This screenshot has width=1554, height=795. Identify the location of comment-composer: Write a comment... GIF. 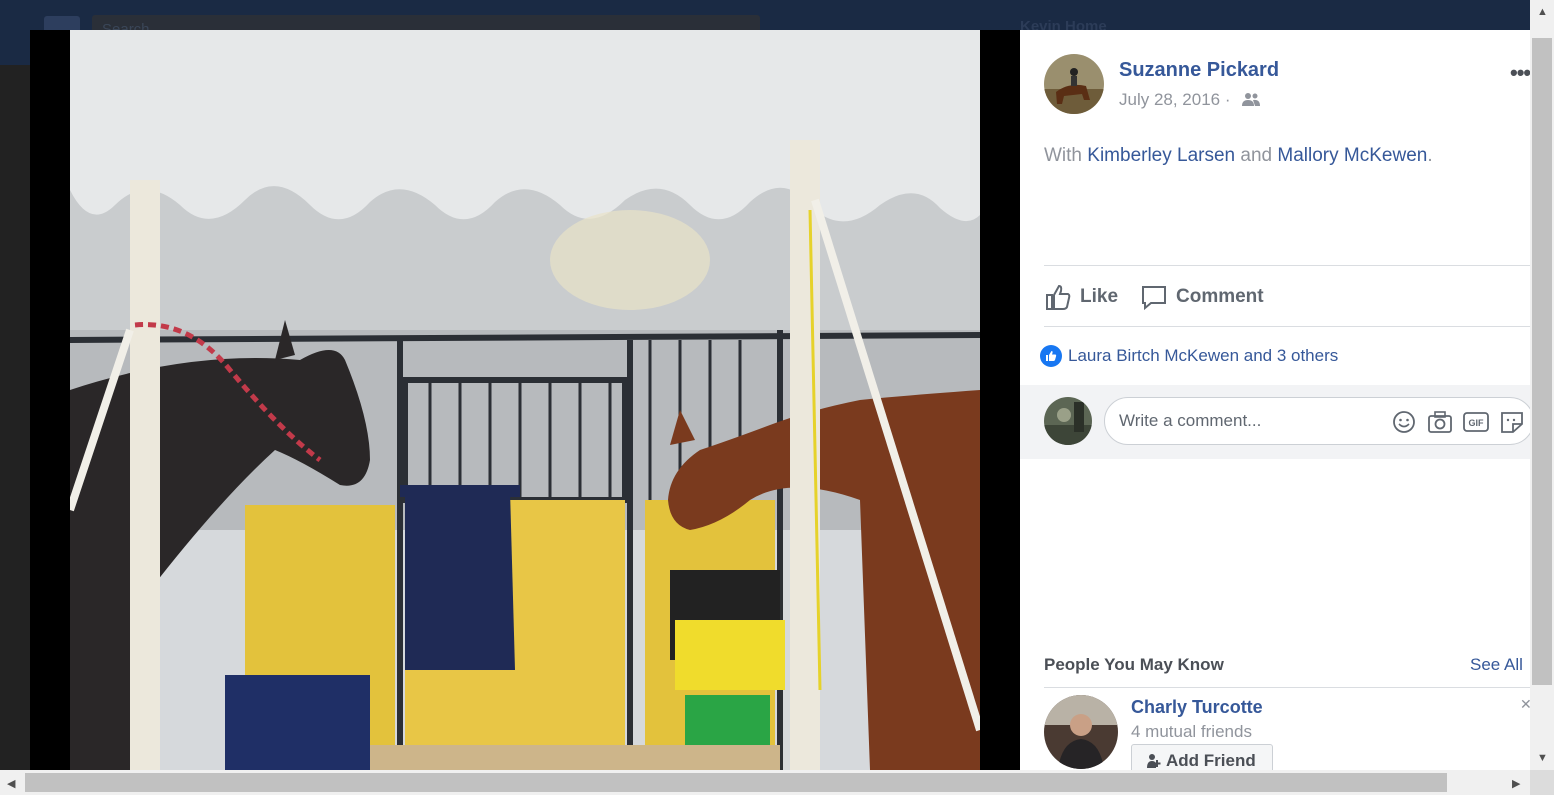
(1275, 422).